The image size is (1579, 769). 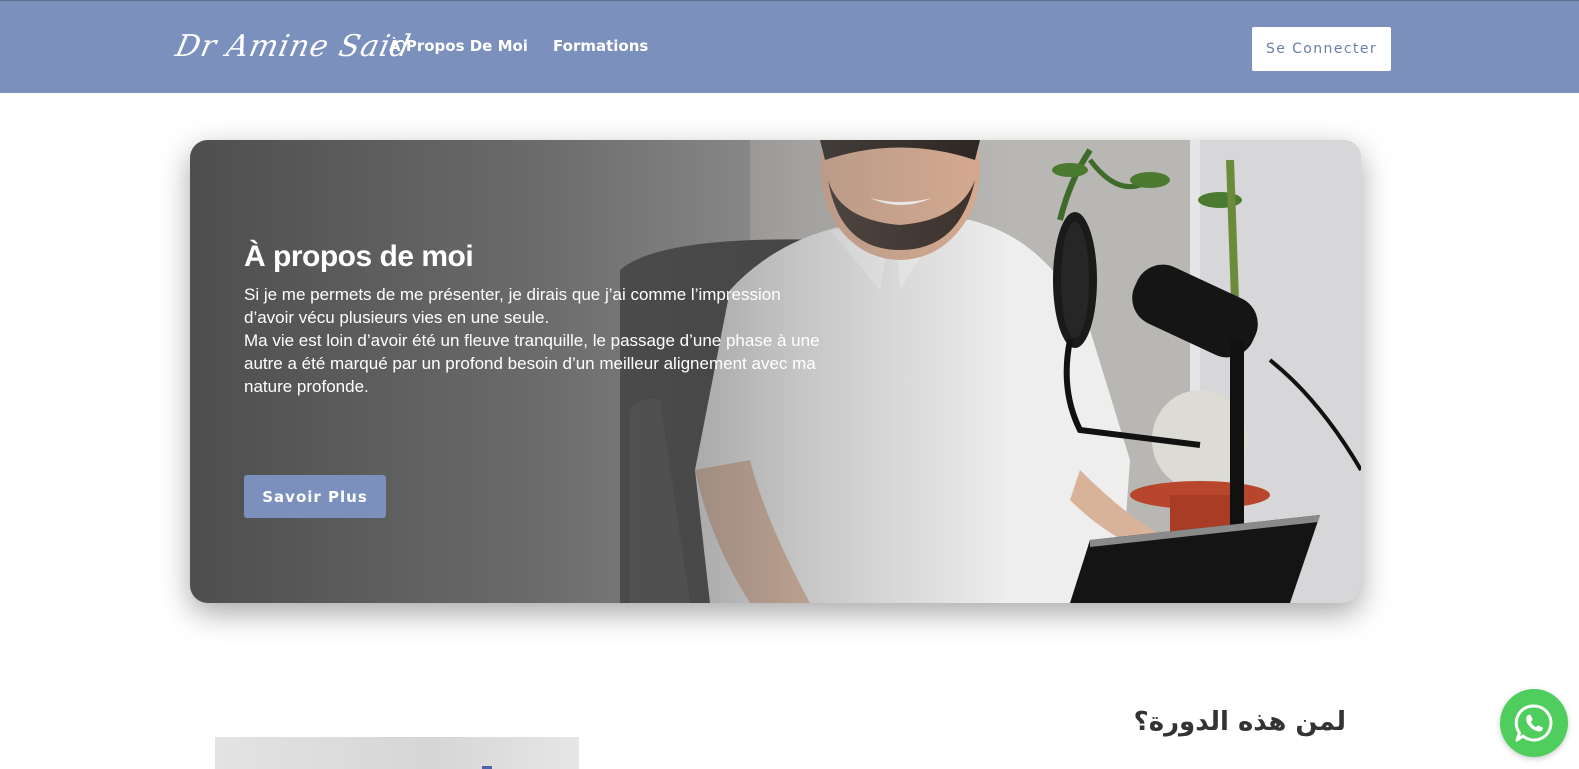 What do you see at coordinates (1321, 49) in the screenshot?
I see `login-button: Se Connecter` at bounding box center [1321, 49].